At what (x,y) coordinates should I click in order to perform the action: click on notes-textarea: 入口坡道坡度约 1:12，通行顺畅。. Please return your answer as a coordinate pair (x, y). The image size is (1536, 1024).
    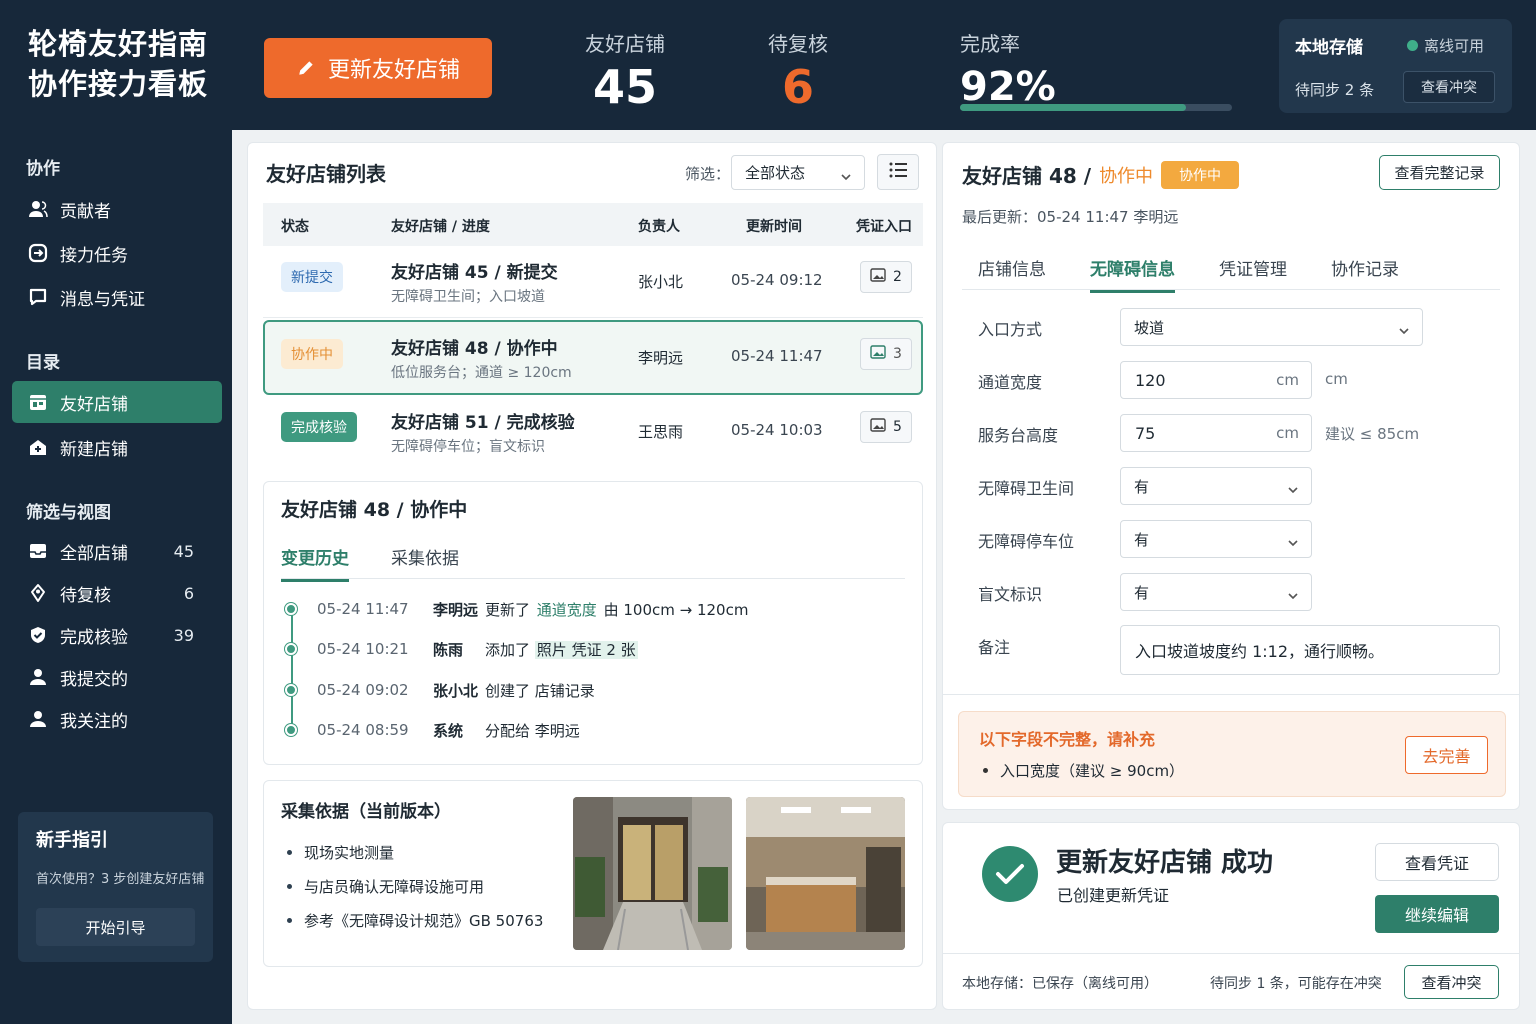
    Looking at the image, I should click on (1310, 650).